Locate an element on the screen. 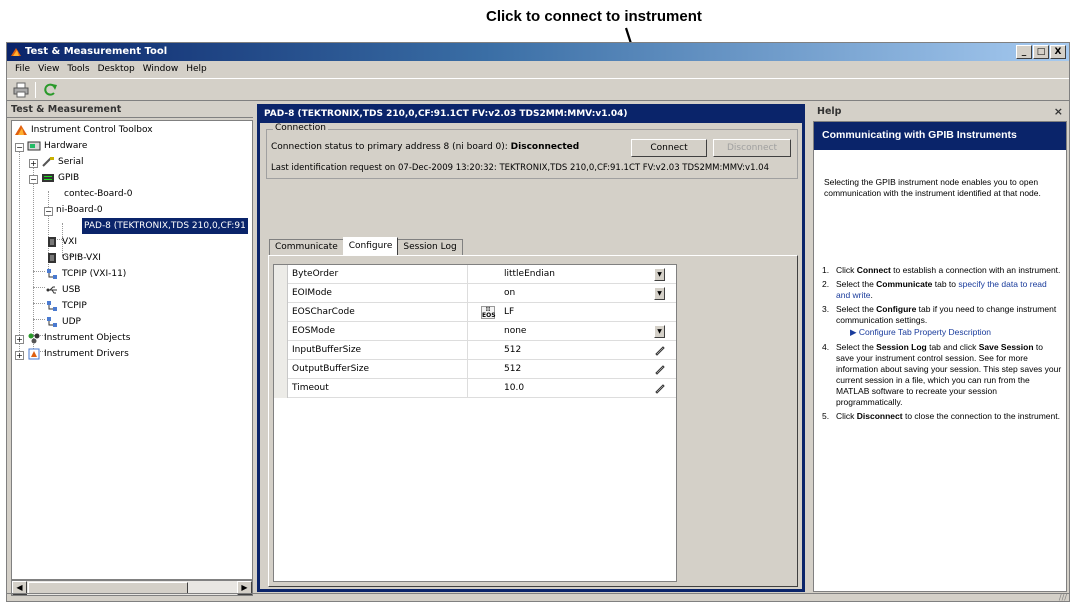  property-row-inputbuffersize: InputBufferSize 512 is located at coordinates (475, 350).